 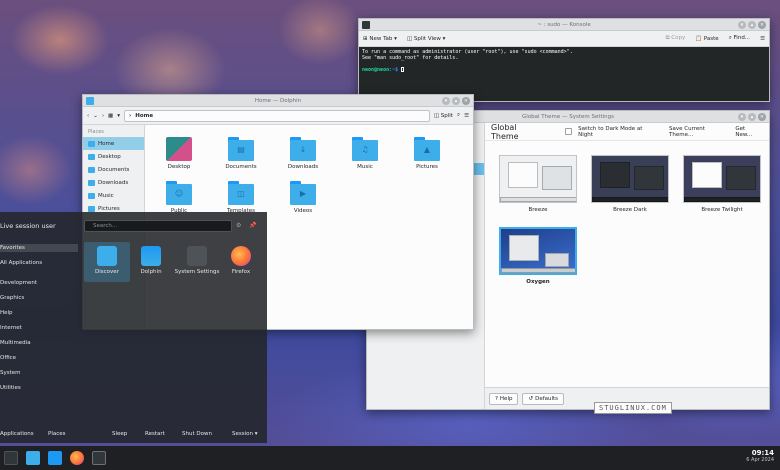 I want to click on sidebar-item-documents: Documents, so click(x=113, y=169).